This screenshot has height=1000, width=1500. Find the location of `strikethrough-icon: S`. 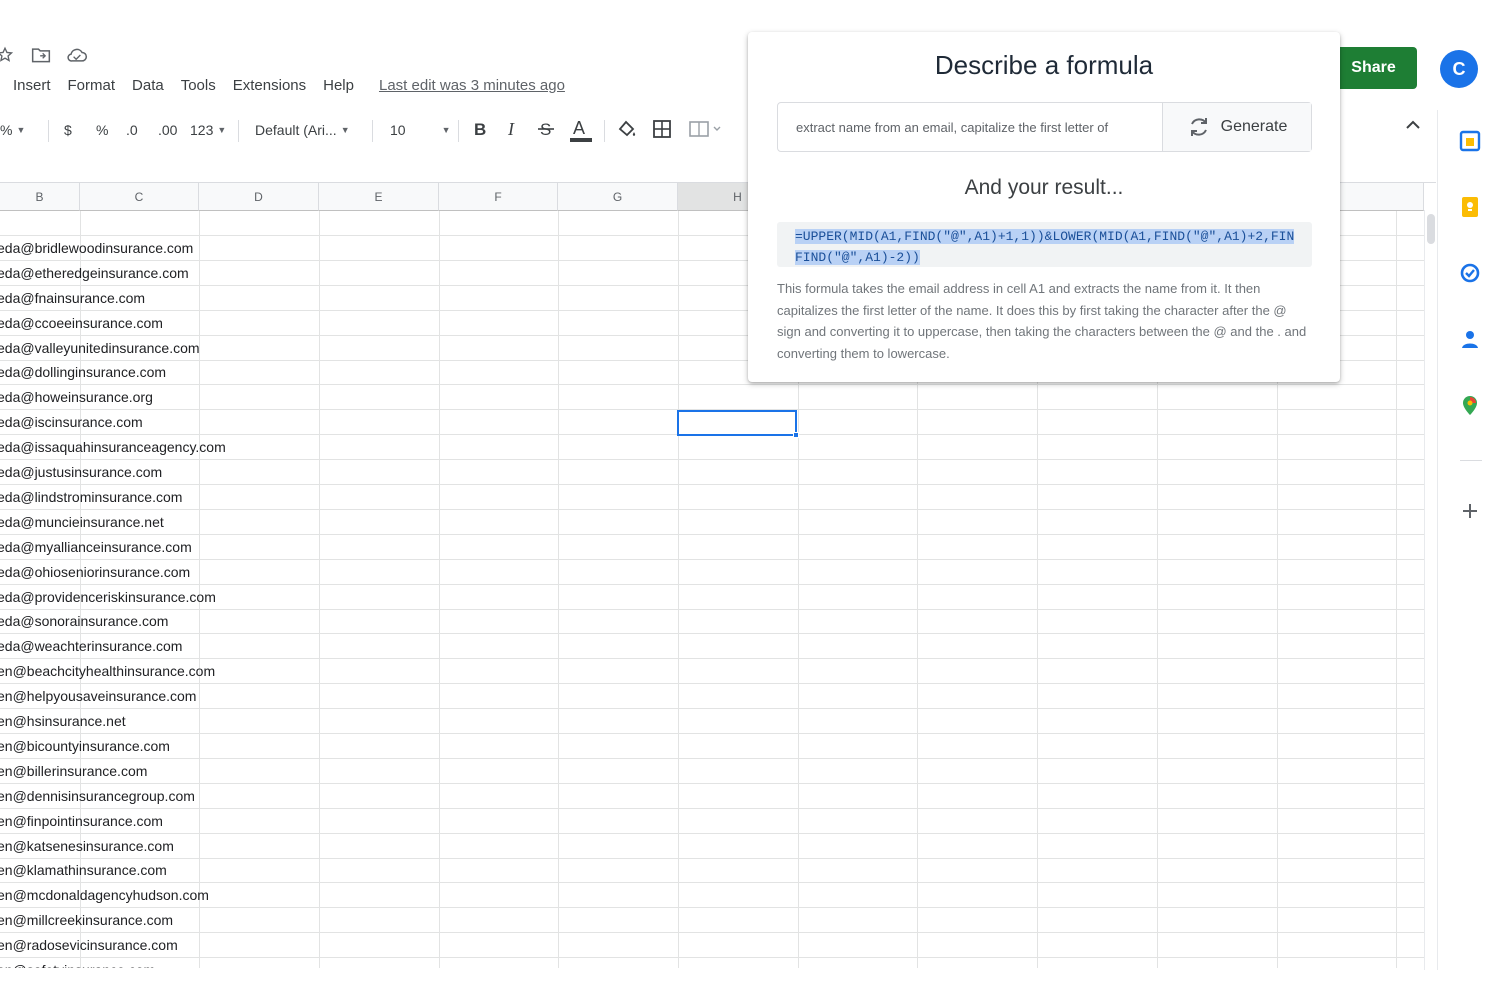

strikethrough-icon: S is located at coordinates (546, 129).